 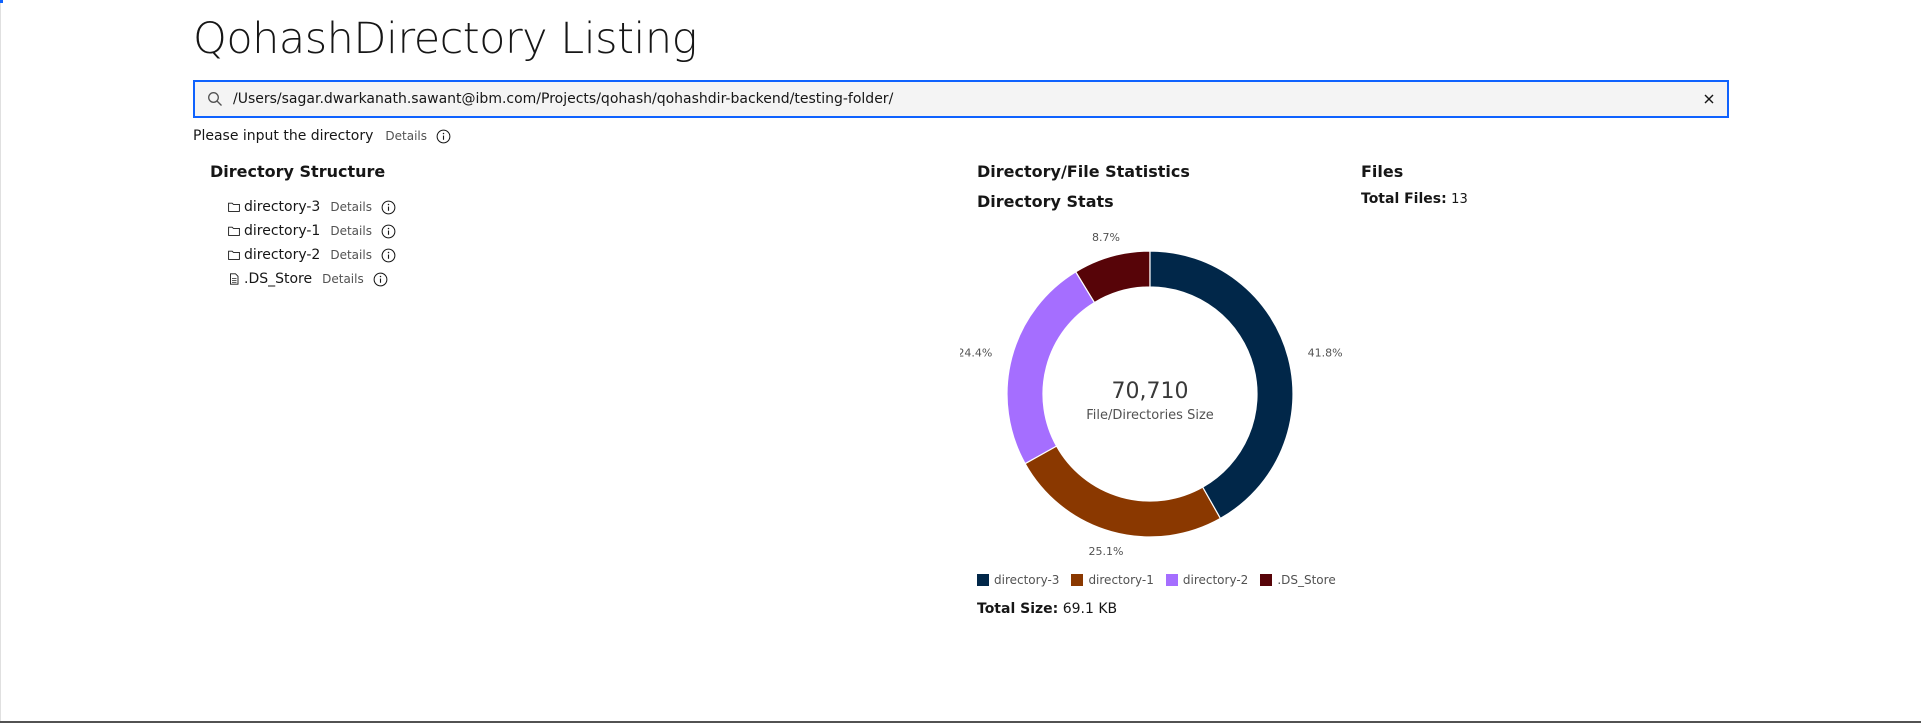 I want to click on tree-item-ds-store: .DS_Store Details, so click(x=312, y=279).